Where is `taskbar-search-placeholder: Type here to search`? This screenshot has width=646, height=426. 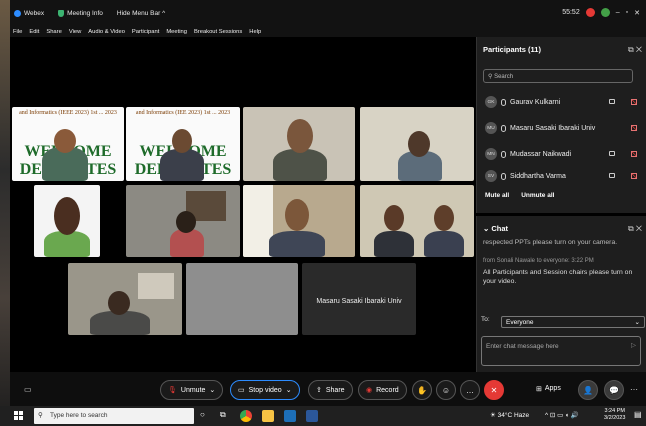
taskbar-search-placeholder: Type here to search is located at coordinates (79, 415).